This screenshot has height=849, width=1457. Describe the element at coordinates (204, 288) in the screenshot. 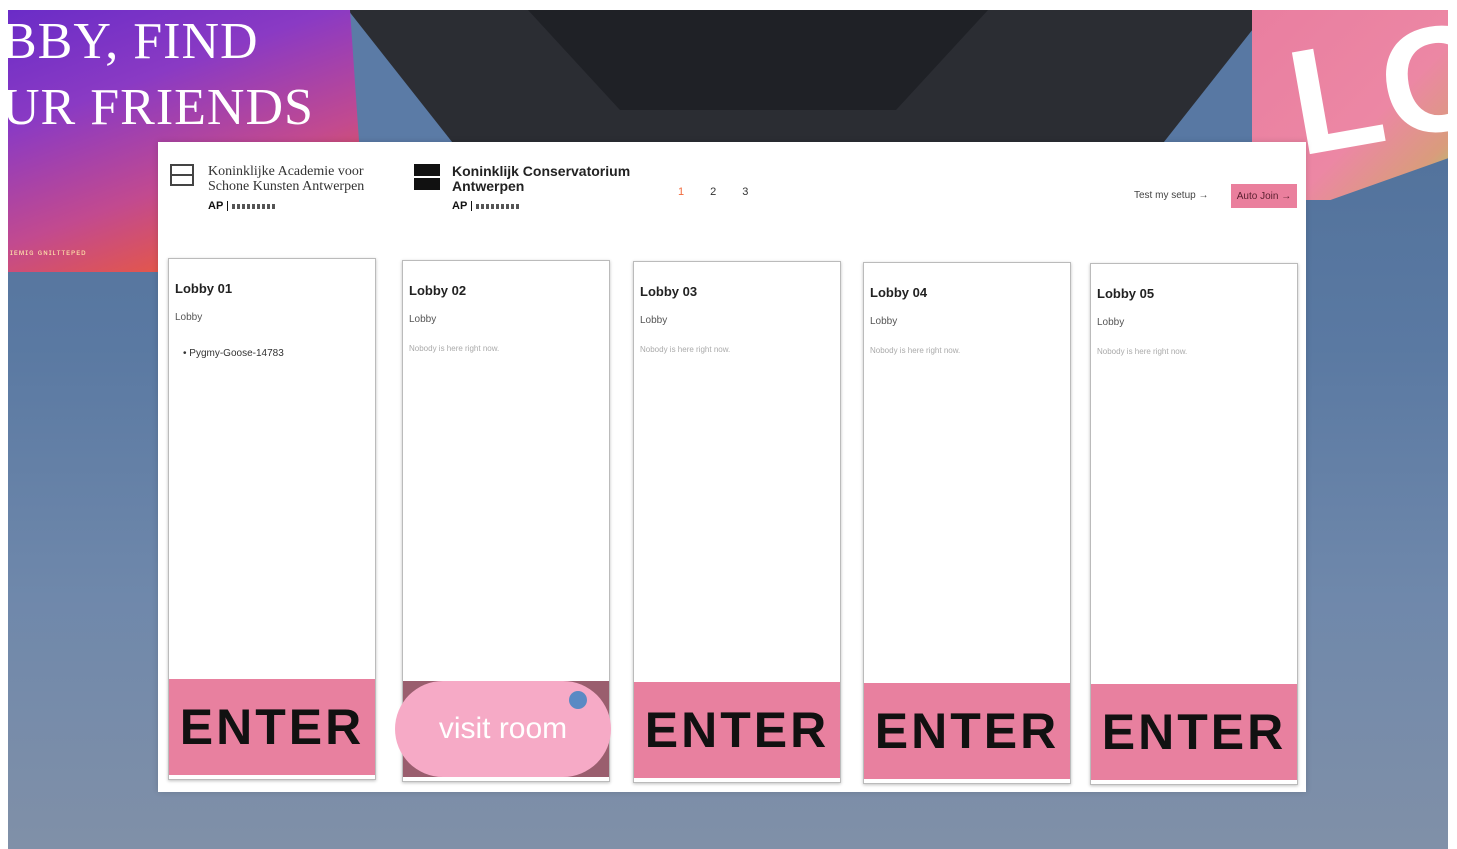

I see `lobby-title: Lobby 01` at that location.